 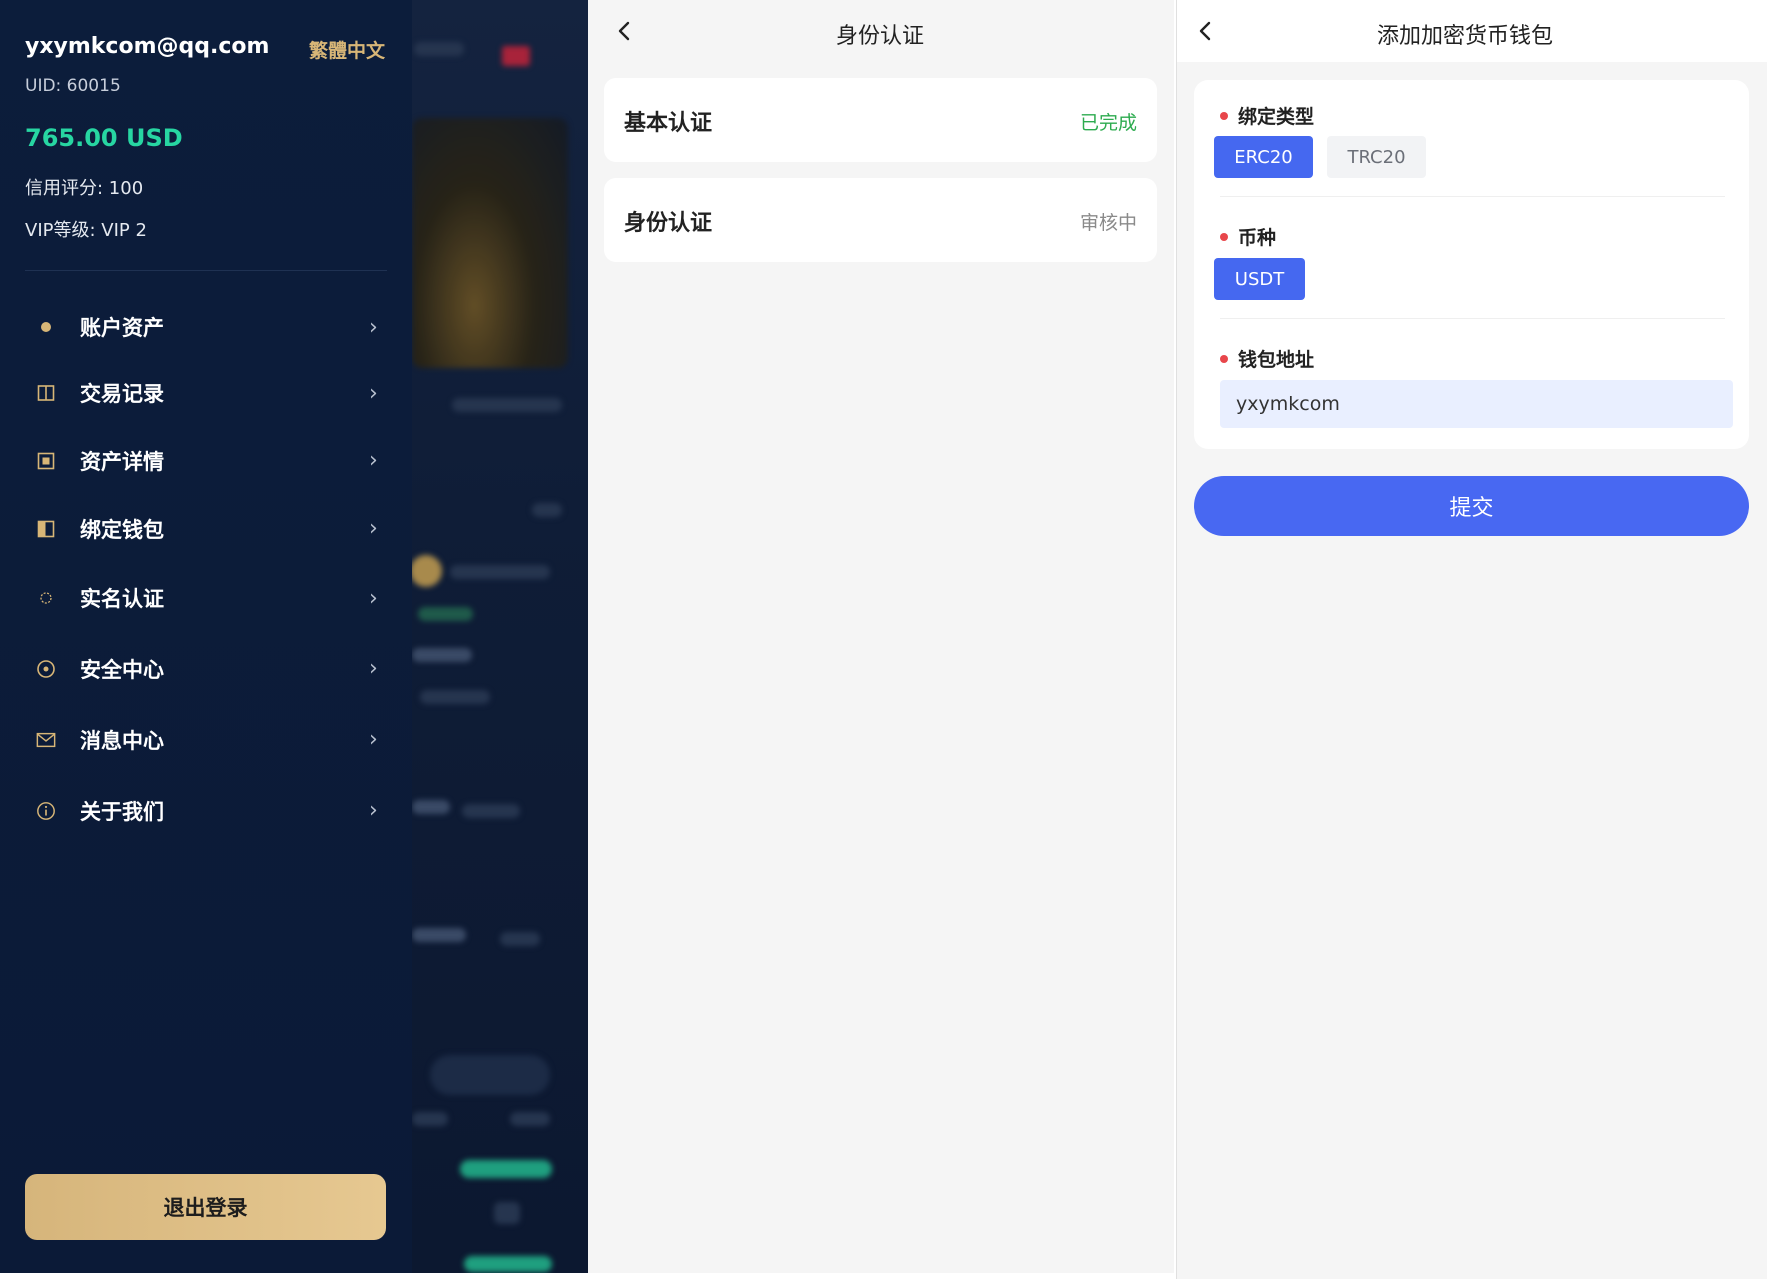 What do you see at coordinates (46, 461) in the screenshot?
I see `square-icon` at bounding box center [46, 461].